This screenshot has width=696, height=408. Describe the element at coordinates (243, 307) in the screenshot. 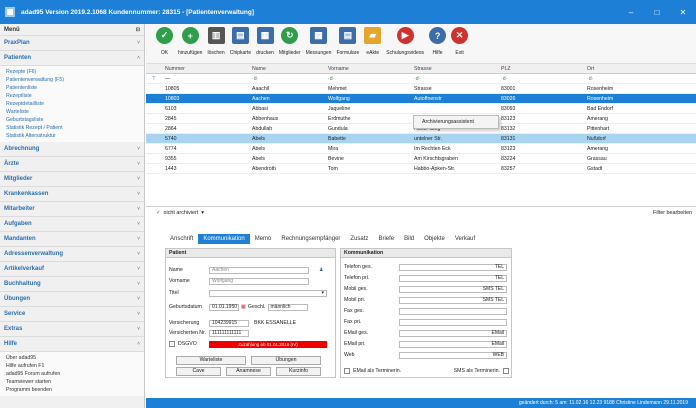

I see `calendar-icon: ▦` at that location.